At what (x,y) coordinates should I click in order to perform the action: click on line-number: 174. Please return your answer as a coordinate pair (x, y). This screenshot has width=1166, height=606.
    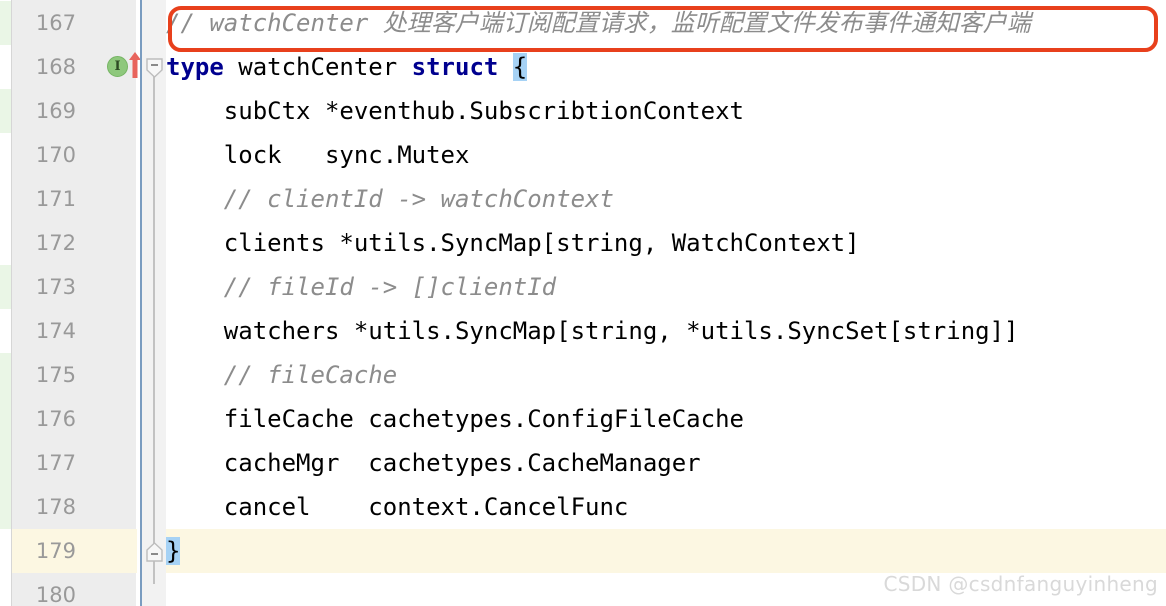
    Looking at the image, I should click on (55, 331).